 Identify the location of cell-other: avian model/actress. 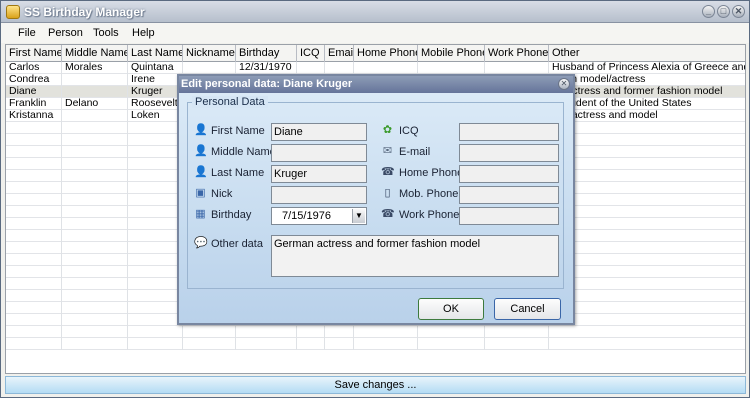
(647, 80).